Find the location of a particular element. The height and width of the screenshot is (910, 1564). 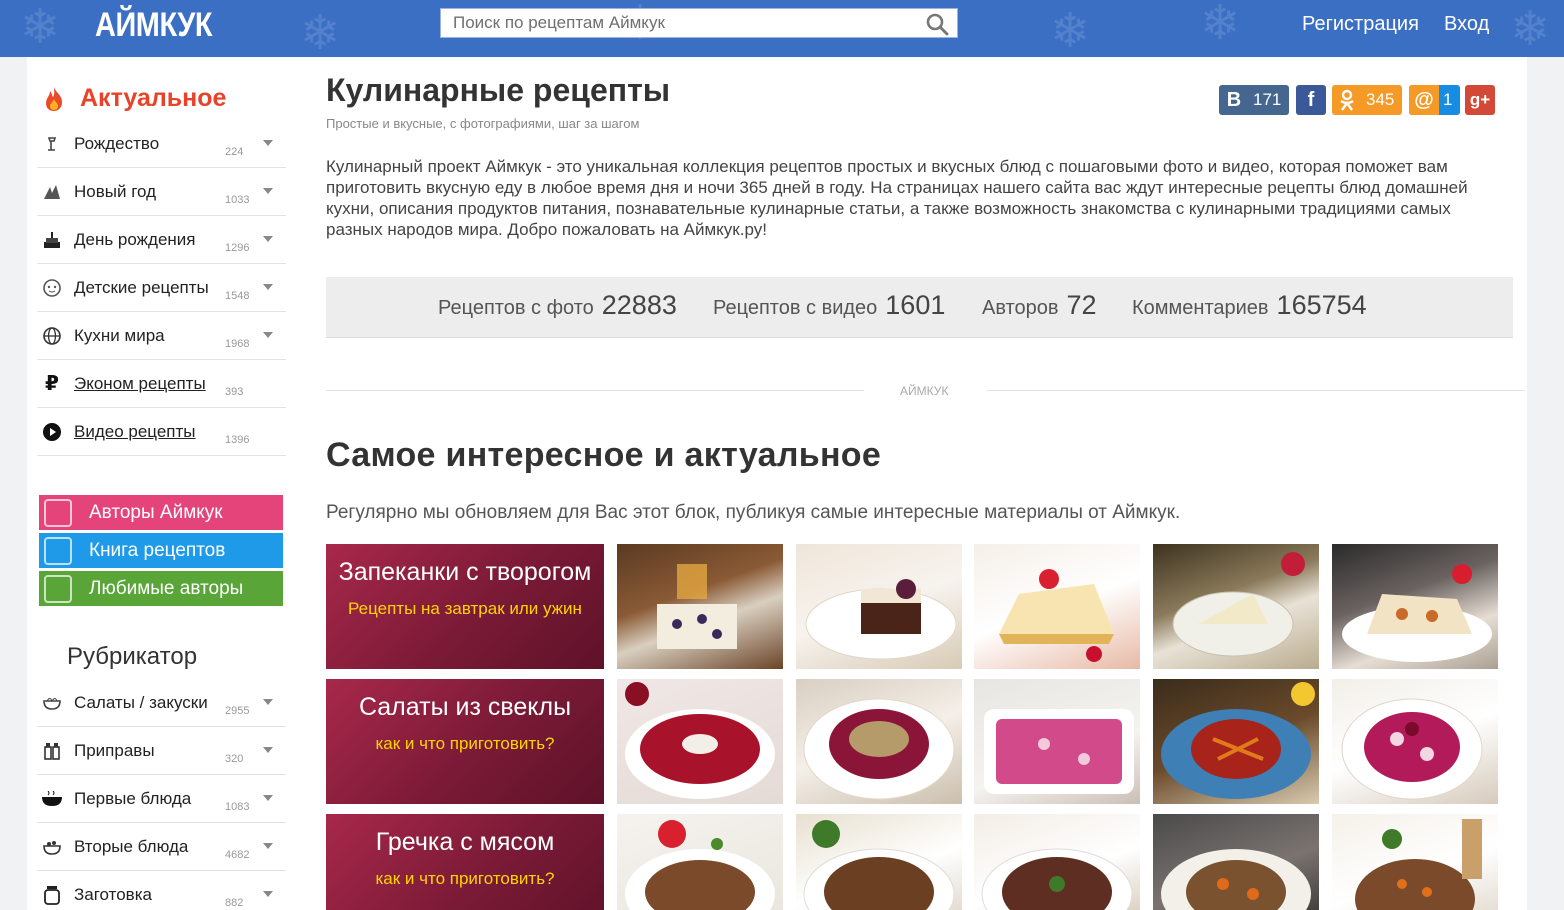

globe-icon is located at coordinates (52, 336).